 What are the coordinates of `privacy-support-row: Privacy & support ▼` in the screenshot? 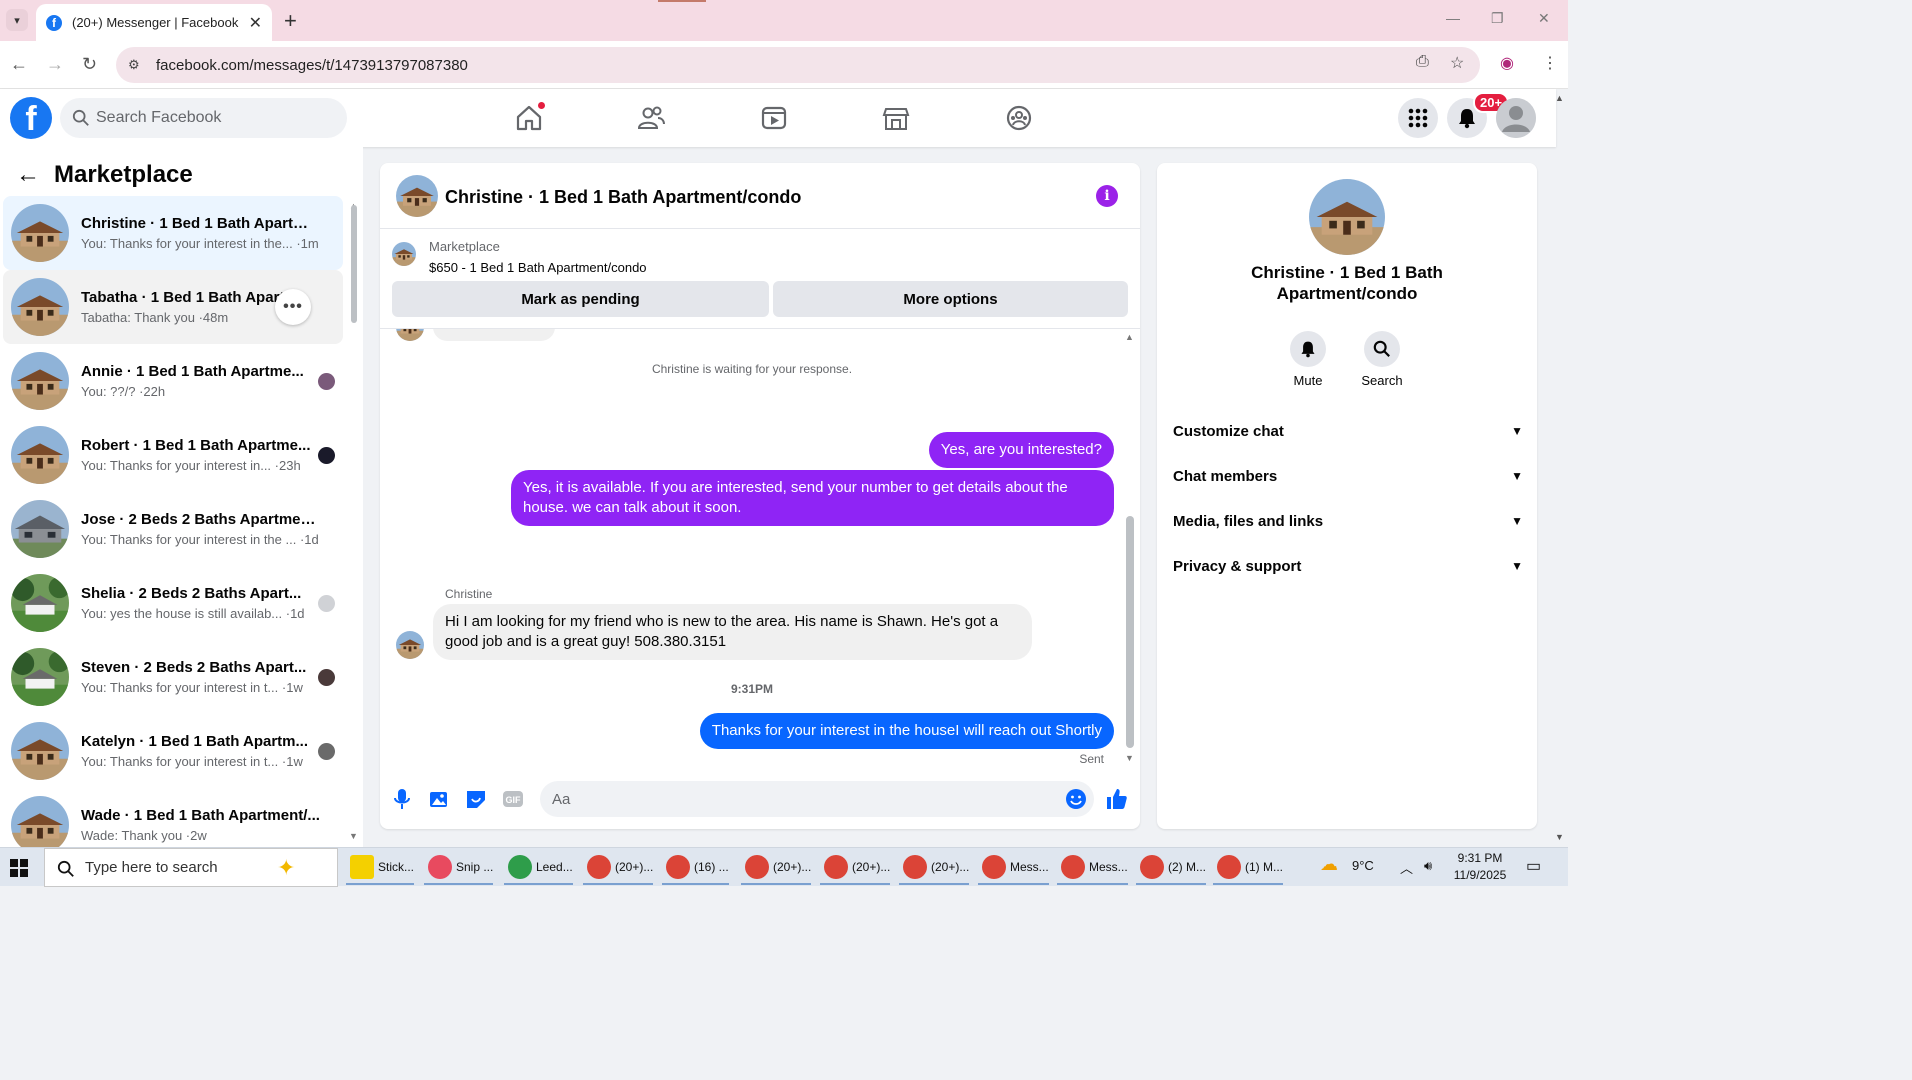 It's located at (1348, 566).